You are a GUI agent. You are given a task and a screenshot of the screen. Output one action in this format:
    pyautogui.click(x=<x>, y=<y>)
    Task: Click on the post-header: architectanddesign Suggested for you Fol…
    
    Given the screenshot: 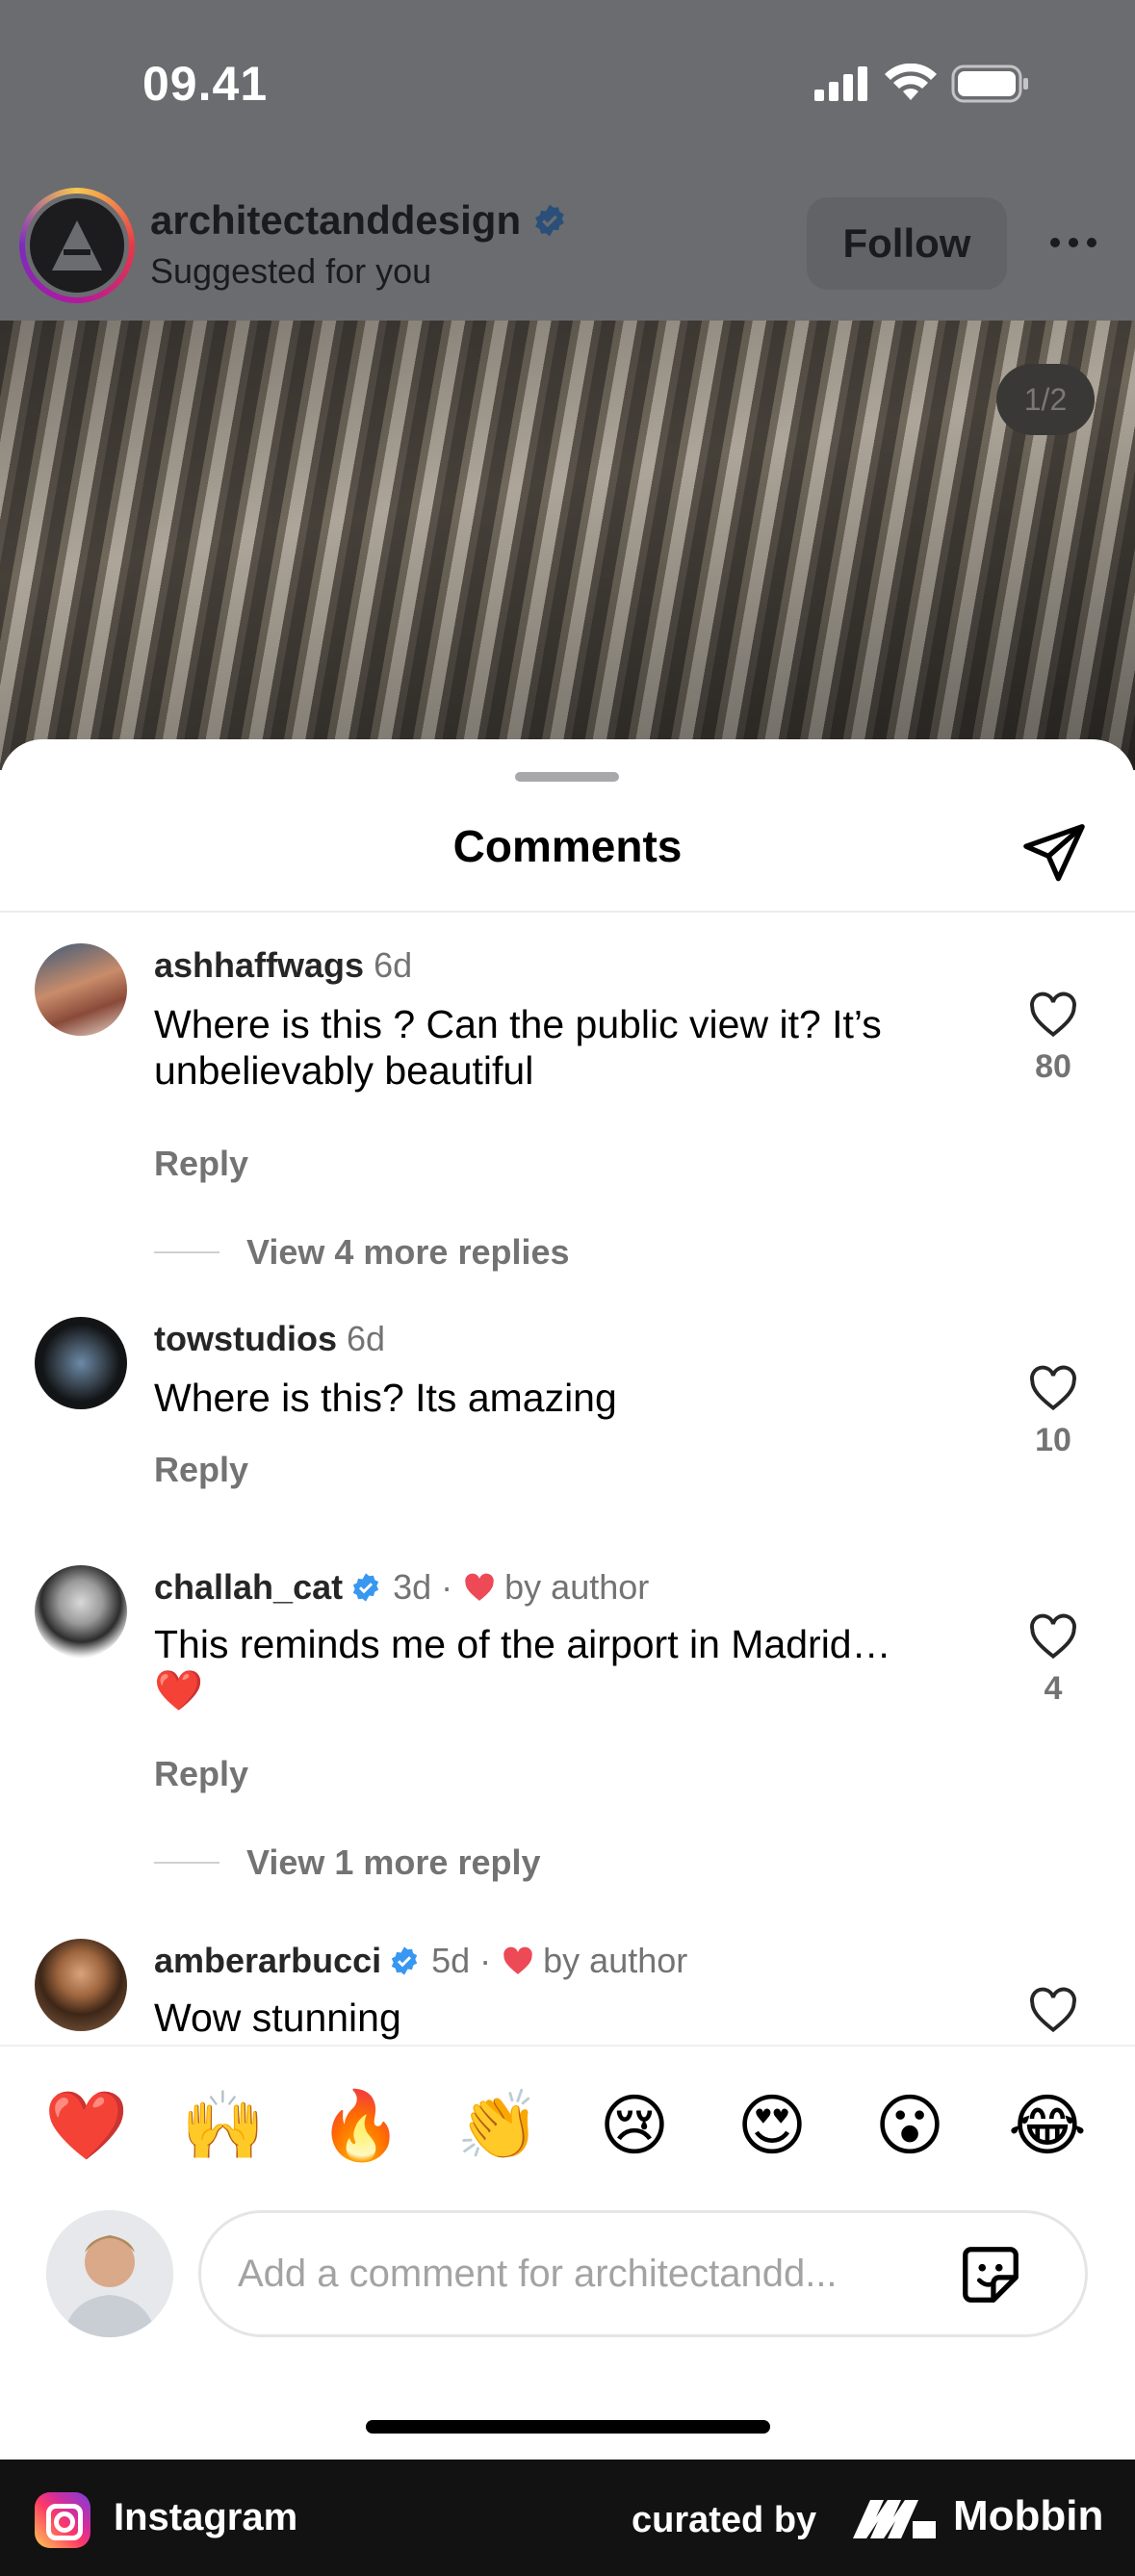 What is the action you would take?
    pyautogui.click(x=567, y=244)
    